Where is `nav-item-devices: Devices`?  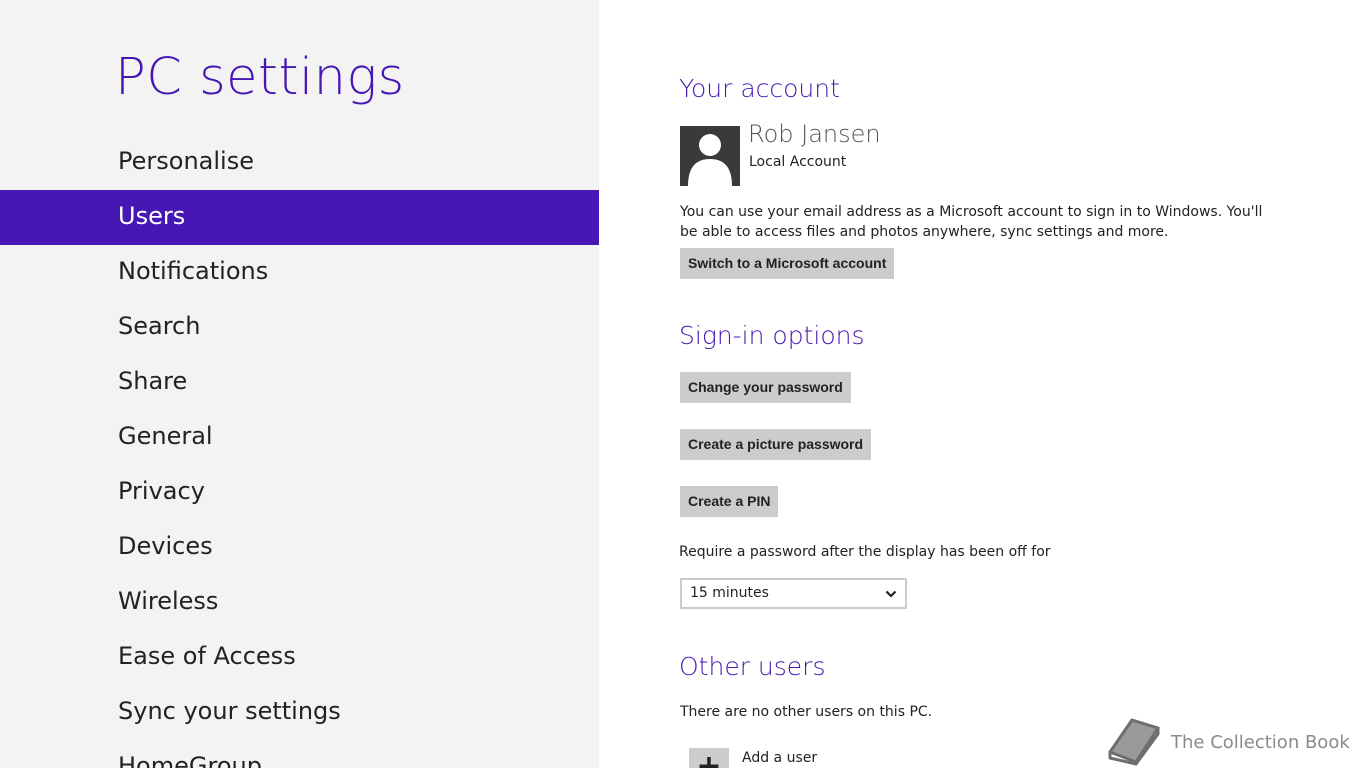 nav-item-devices: Devices is located at coordinates (299, 547).